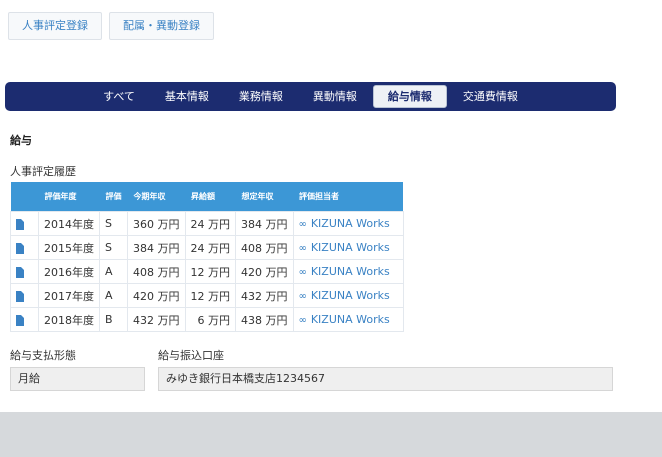 The height and width of the screenshot is (457, 662). Describe the element at coordinates (69, 247) in the screenshot. I see `year-cell: 2015年度` at that location.